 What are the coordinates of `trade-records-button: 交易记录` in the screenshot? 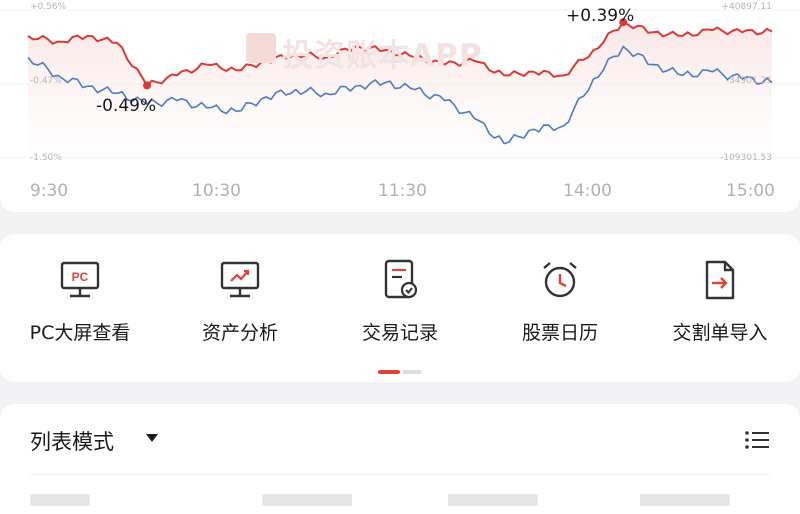 It's located at (400, 308).